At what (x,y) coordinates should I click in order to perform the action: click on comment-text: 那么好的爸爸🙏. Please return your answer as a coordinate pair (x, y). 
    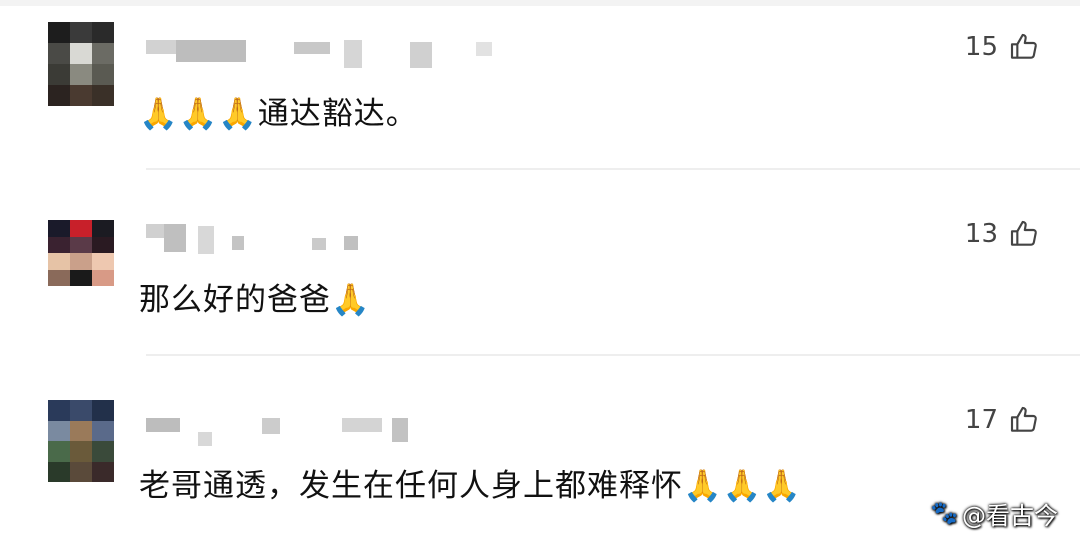
    Looking at the image, I should click on (255, 300).